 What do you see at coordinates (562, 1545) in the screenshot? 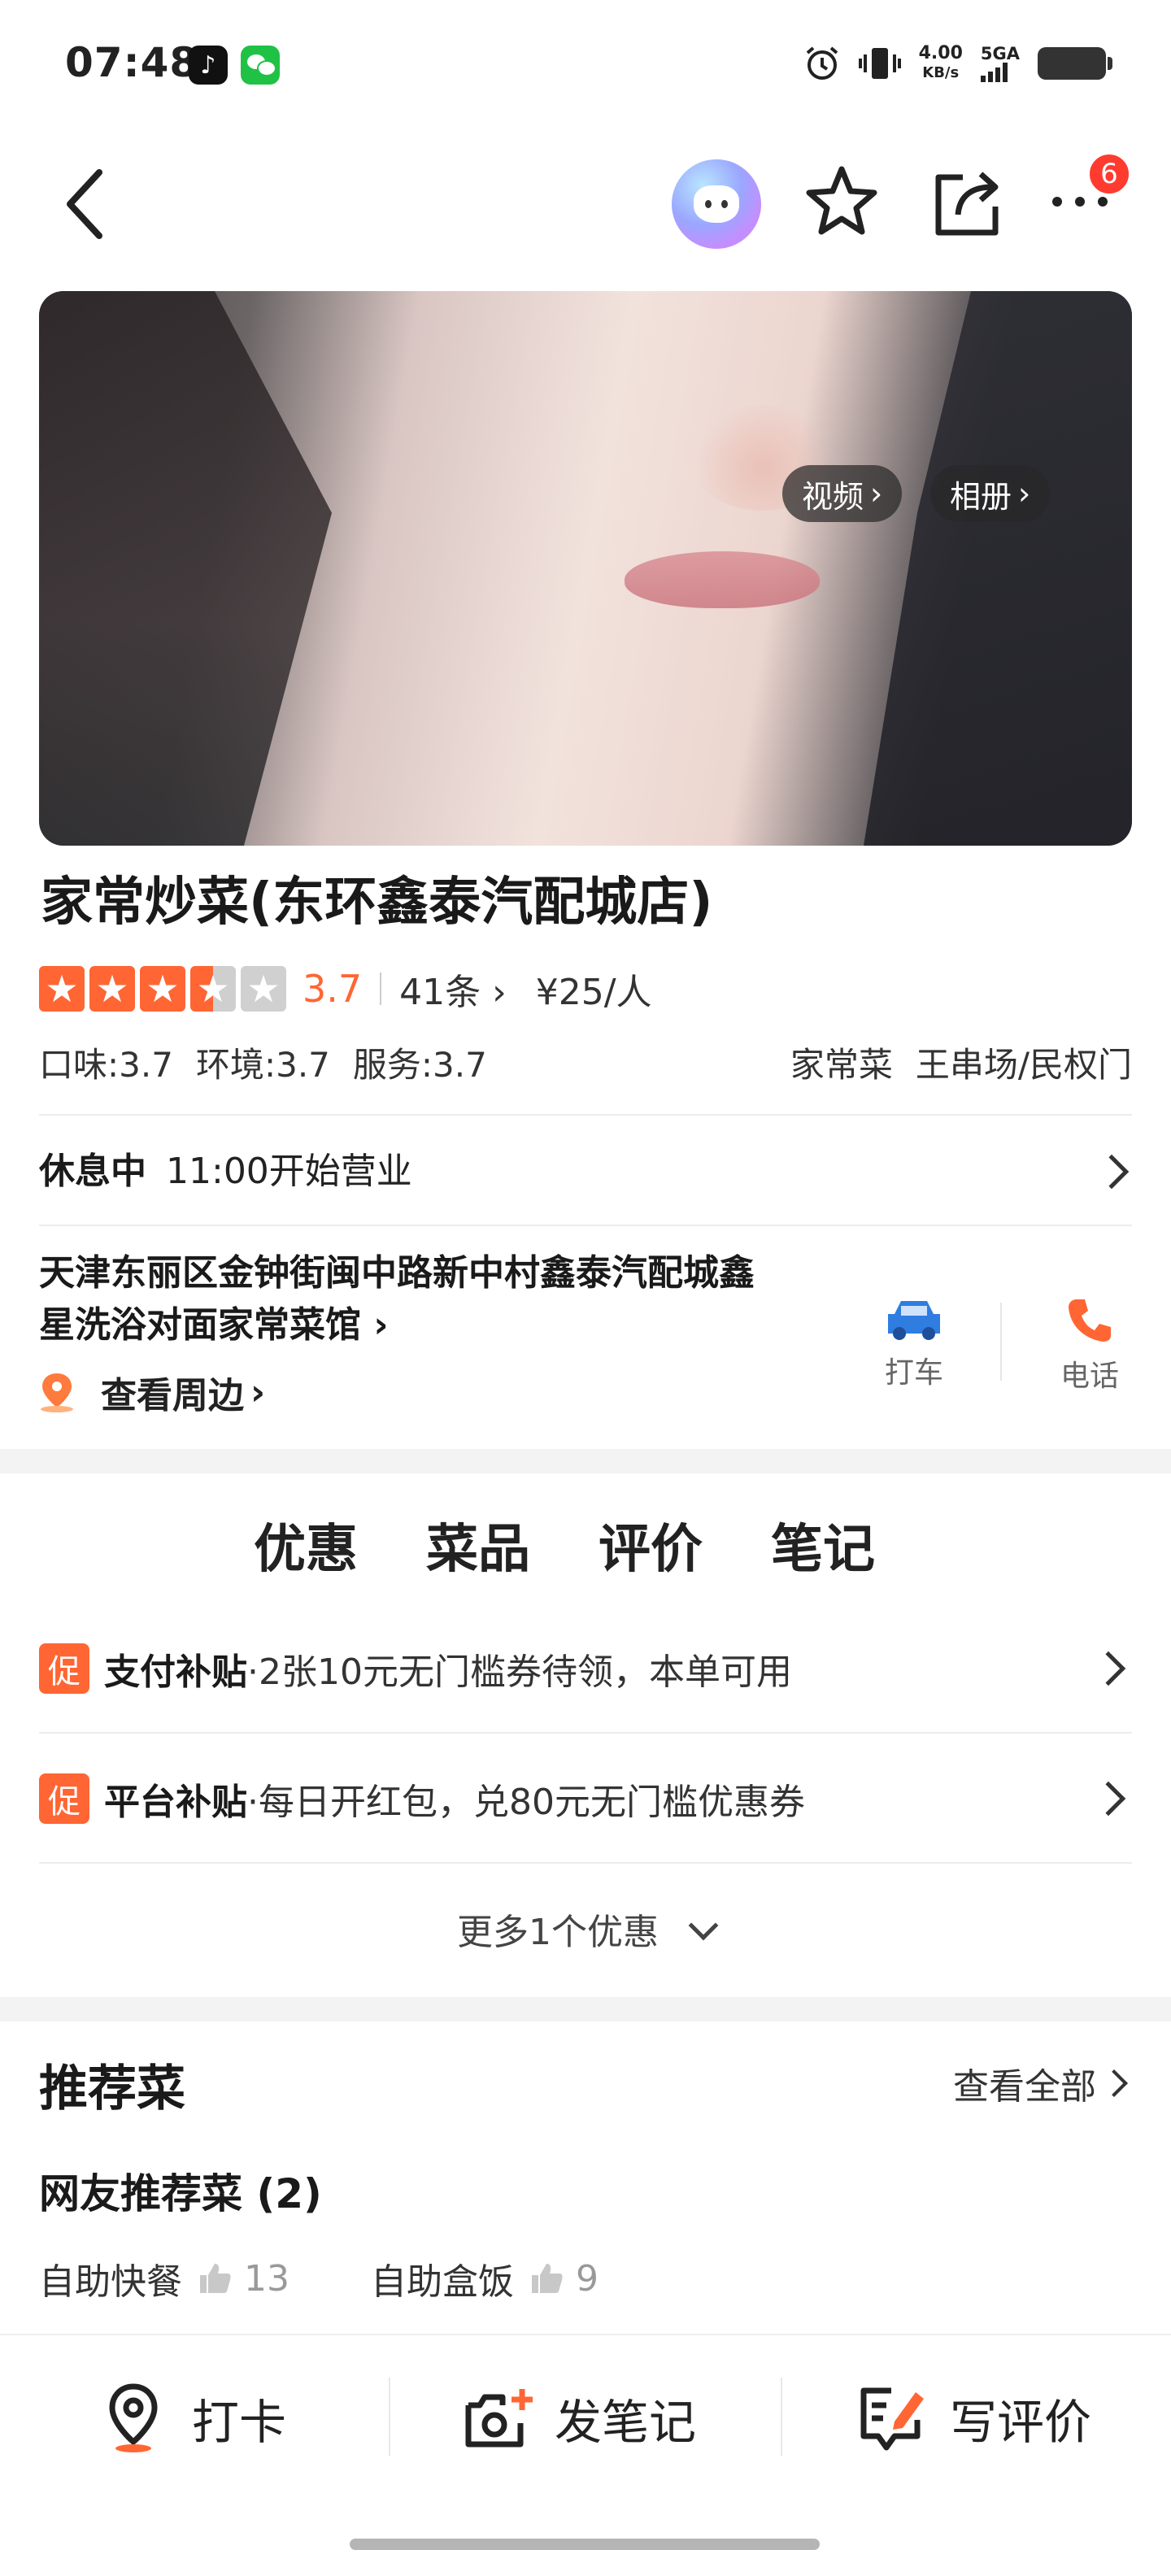
I see `content-tabs: 优惠 菜品 评价 笔记` at bounding box center [562, 1545].